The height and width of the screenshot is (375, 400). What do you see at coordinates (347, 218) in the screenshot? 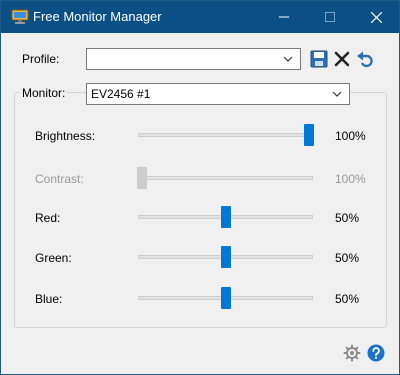
I see `red-value: 50%` at bounding box center [347, 218].